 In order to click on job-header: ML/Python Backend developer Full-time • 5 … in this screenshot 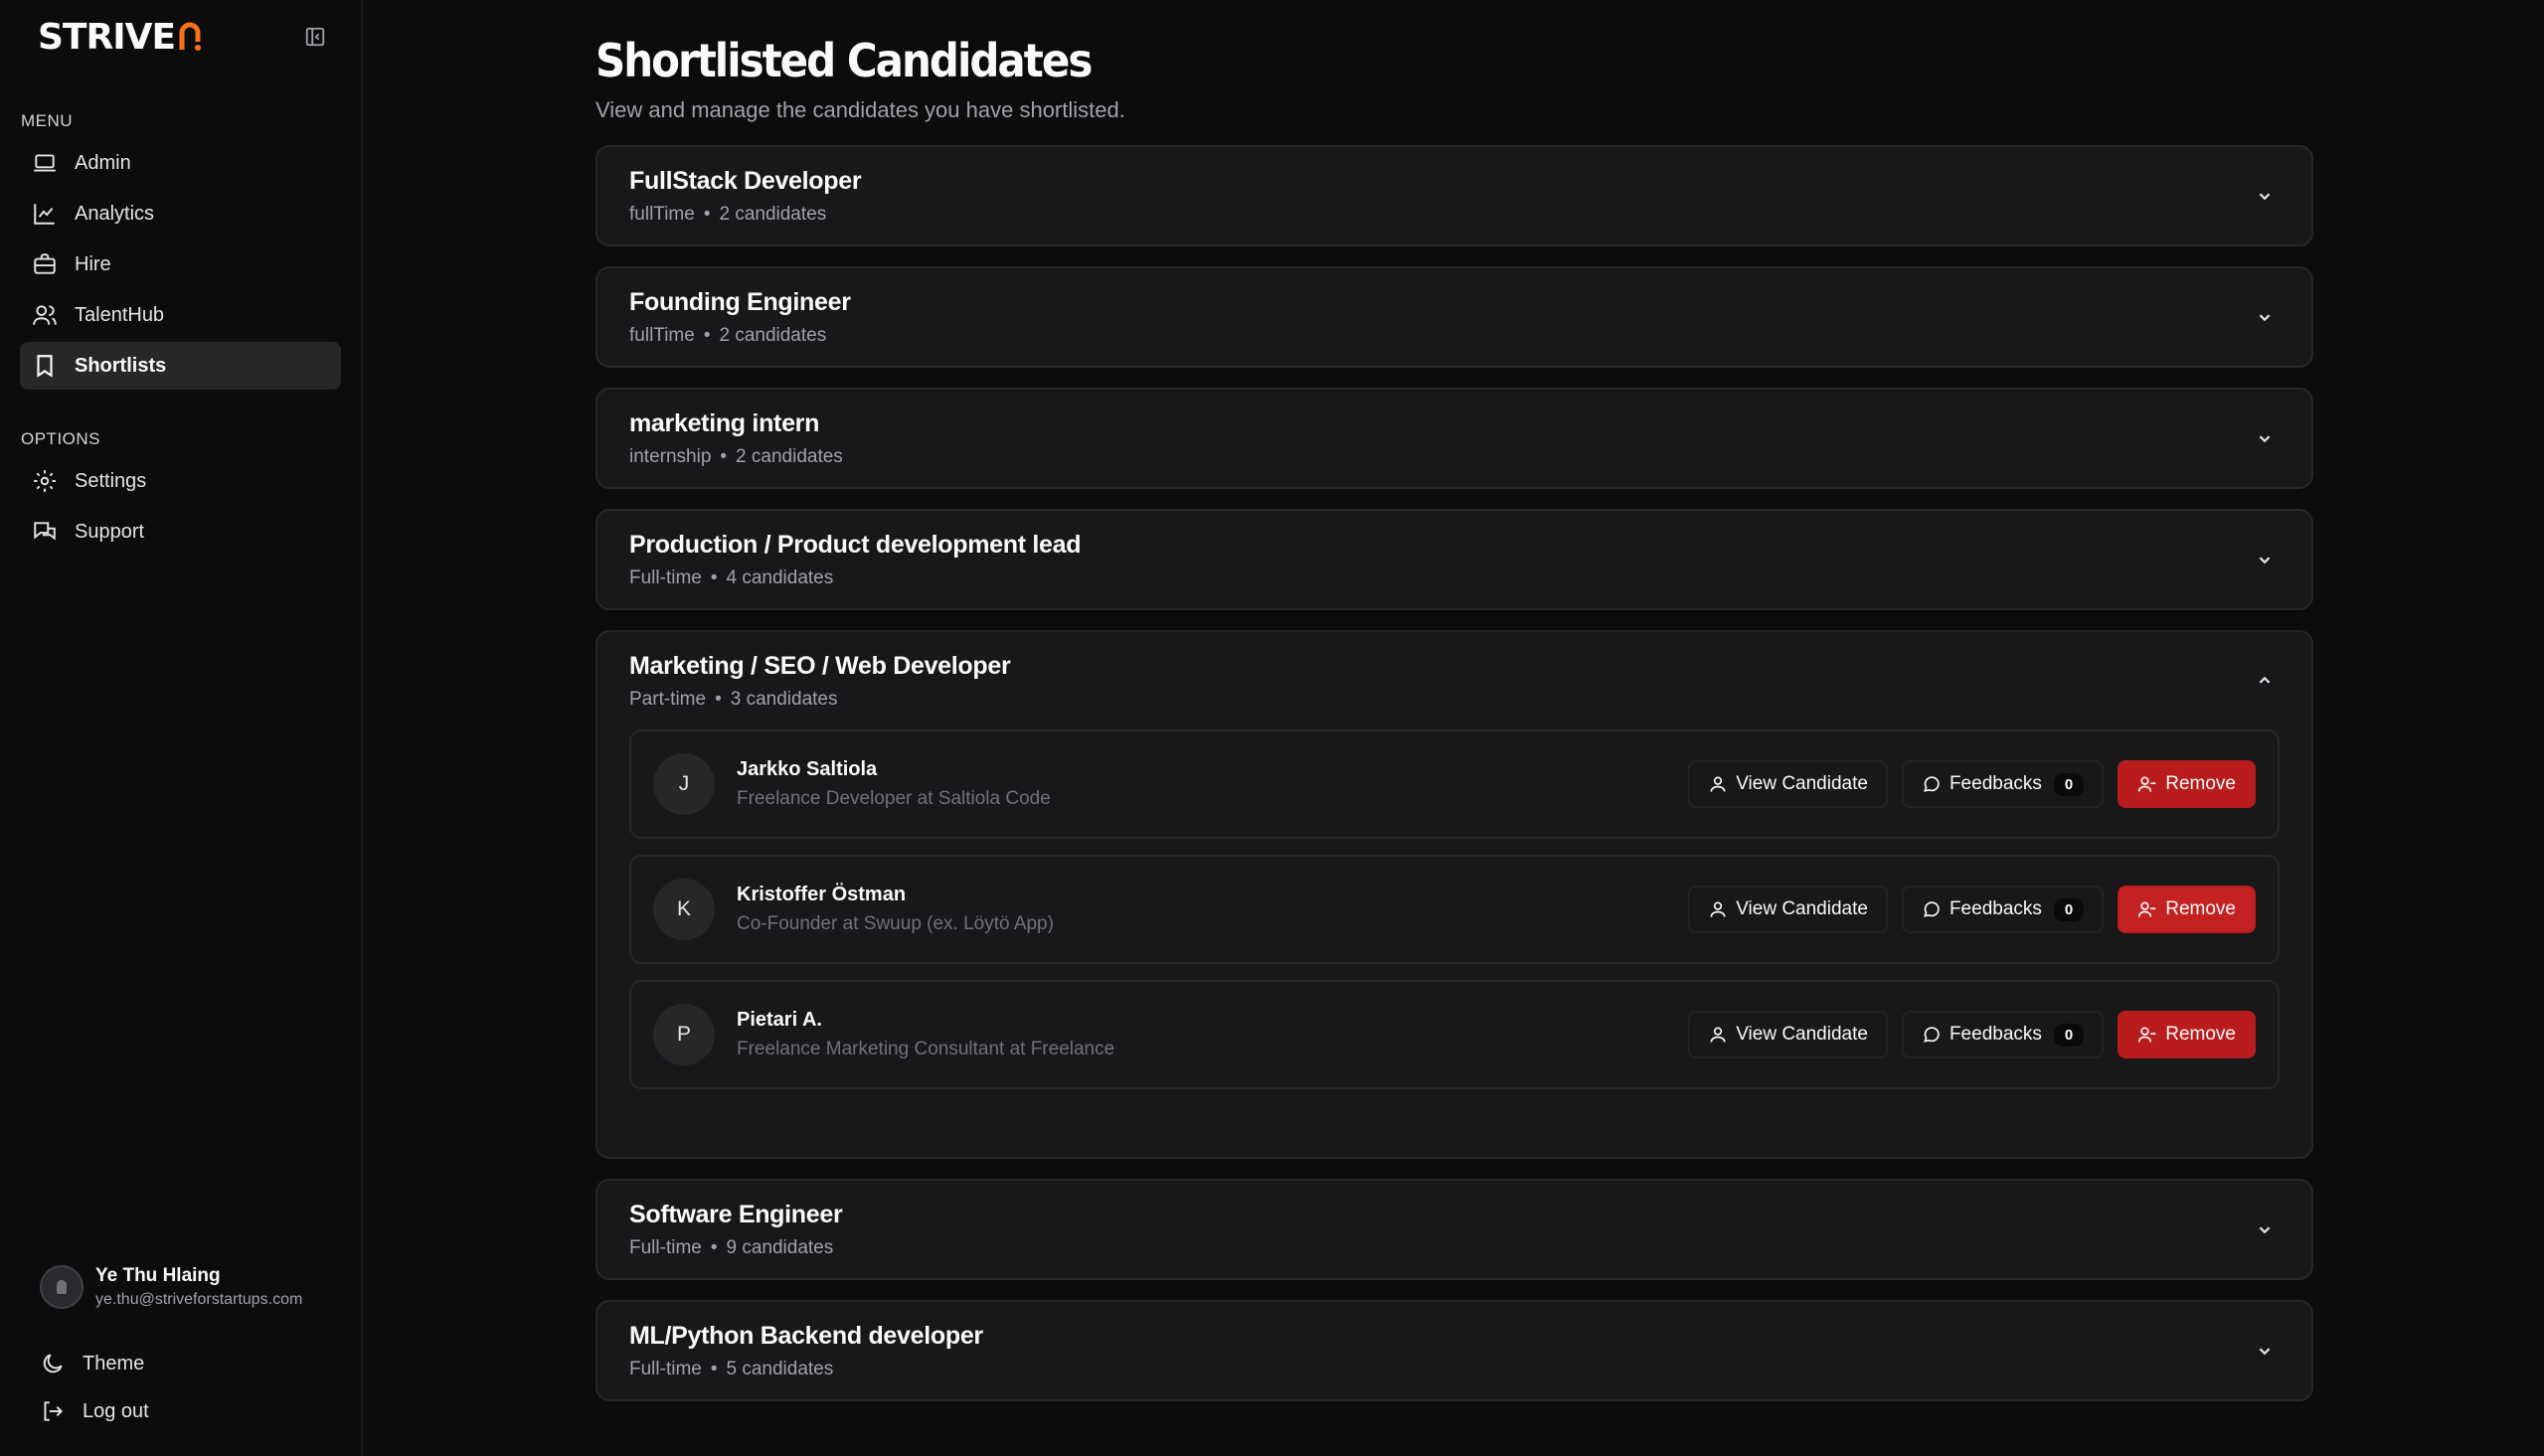, I will do `click(1454, 1350)`.